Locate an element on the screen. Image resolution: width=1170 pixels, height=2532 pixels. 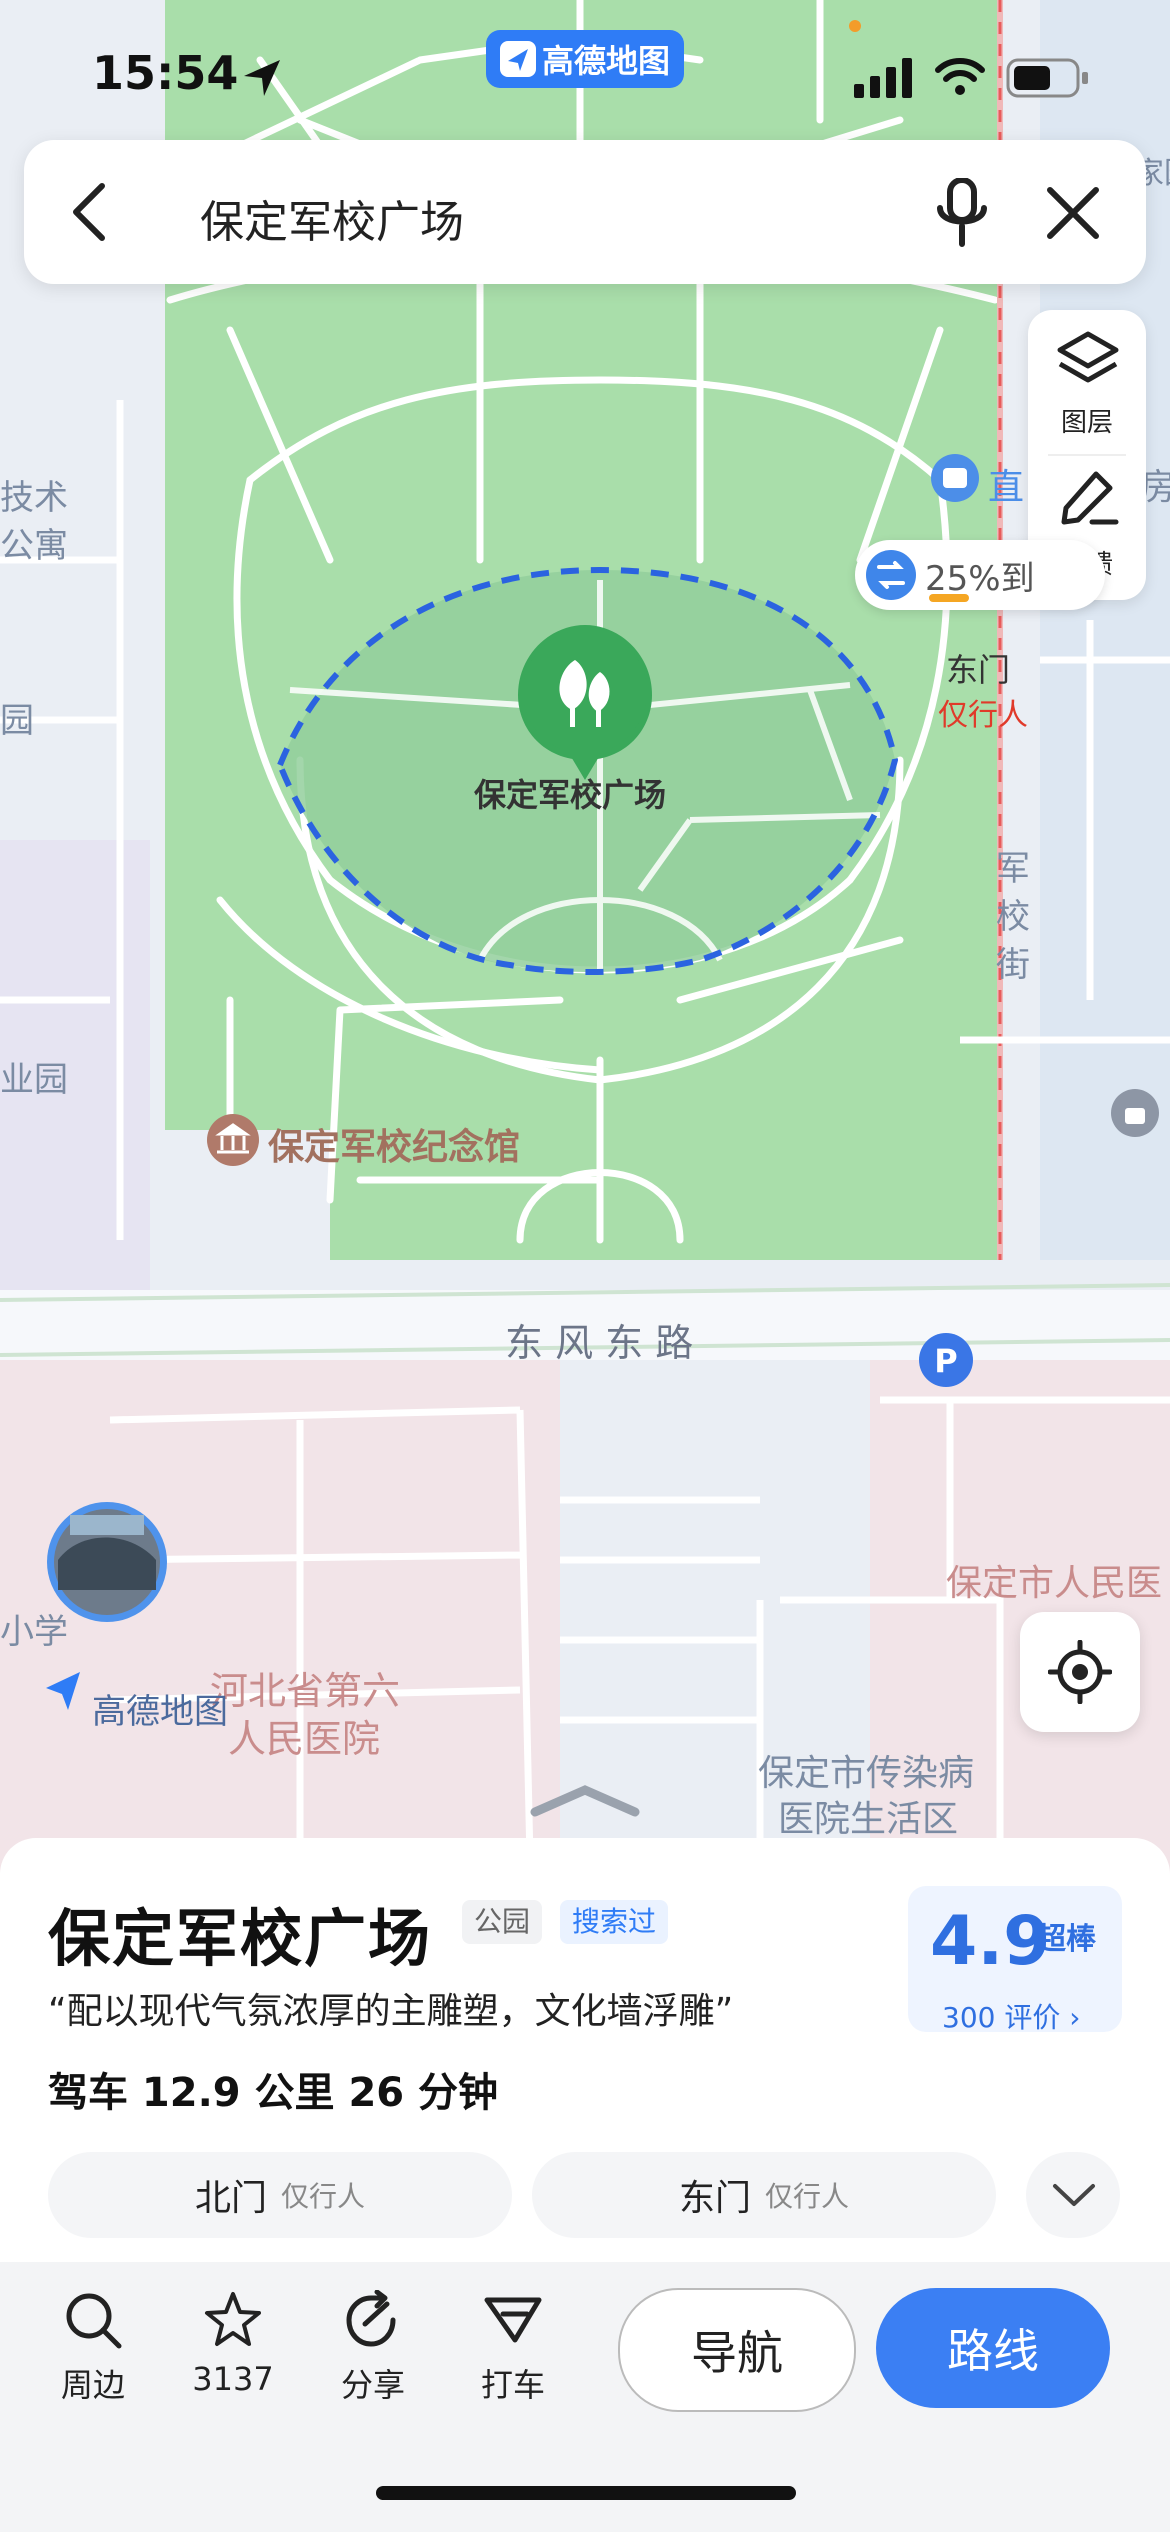
back-icon is located at coordinates (91, 212).